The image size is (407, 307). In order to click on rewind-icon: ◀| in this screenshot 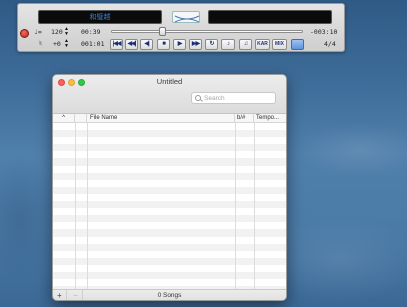, I will do `click(146, 44)`.